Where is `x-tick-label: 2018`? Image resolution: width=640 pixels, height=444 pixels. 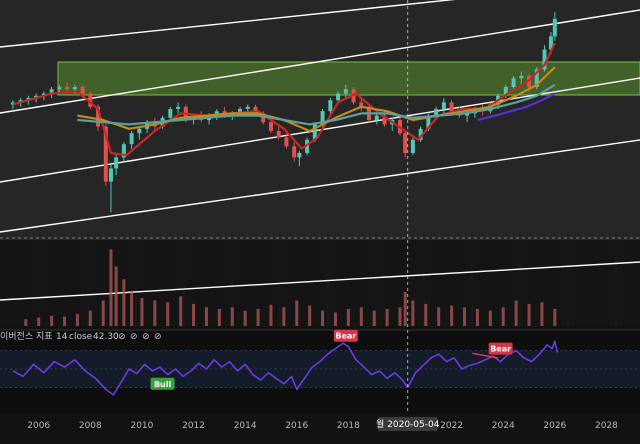
x-tick-label: 2018 is located at coordinates (348, 426).